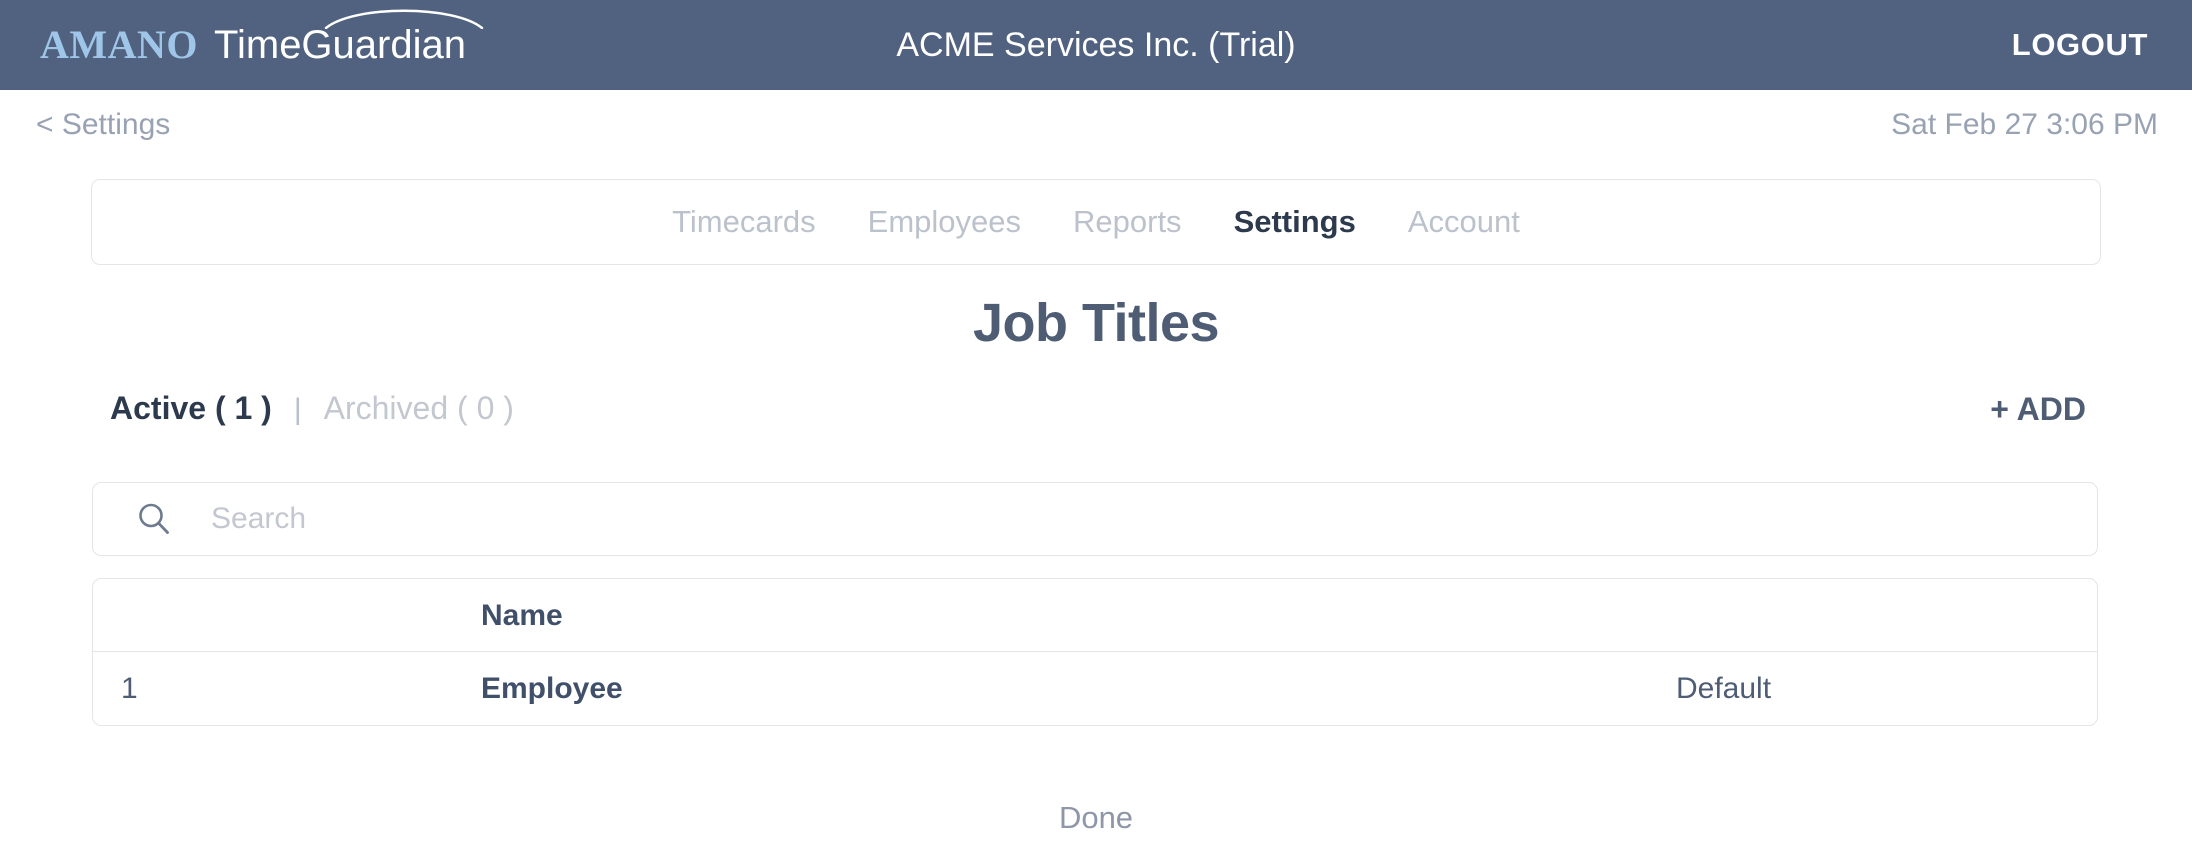 The height and width of the screenshot is (851, 2192). I want to click on filter-archived: Archived ( 0 ), so click(419, 408).